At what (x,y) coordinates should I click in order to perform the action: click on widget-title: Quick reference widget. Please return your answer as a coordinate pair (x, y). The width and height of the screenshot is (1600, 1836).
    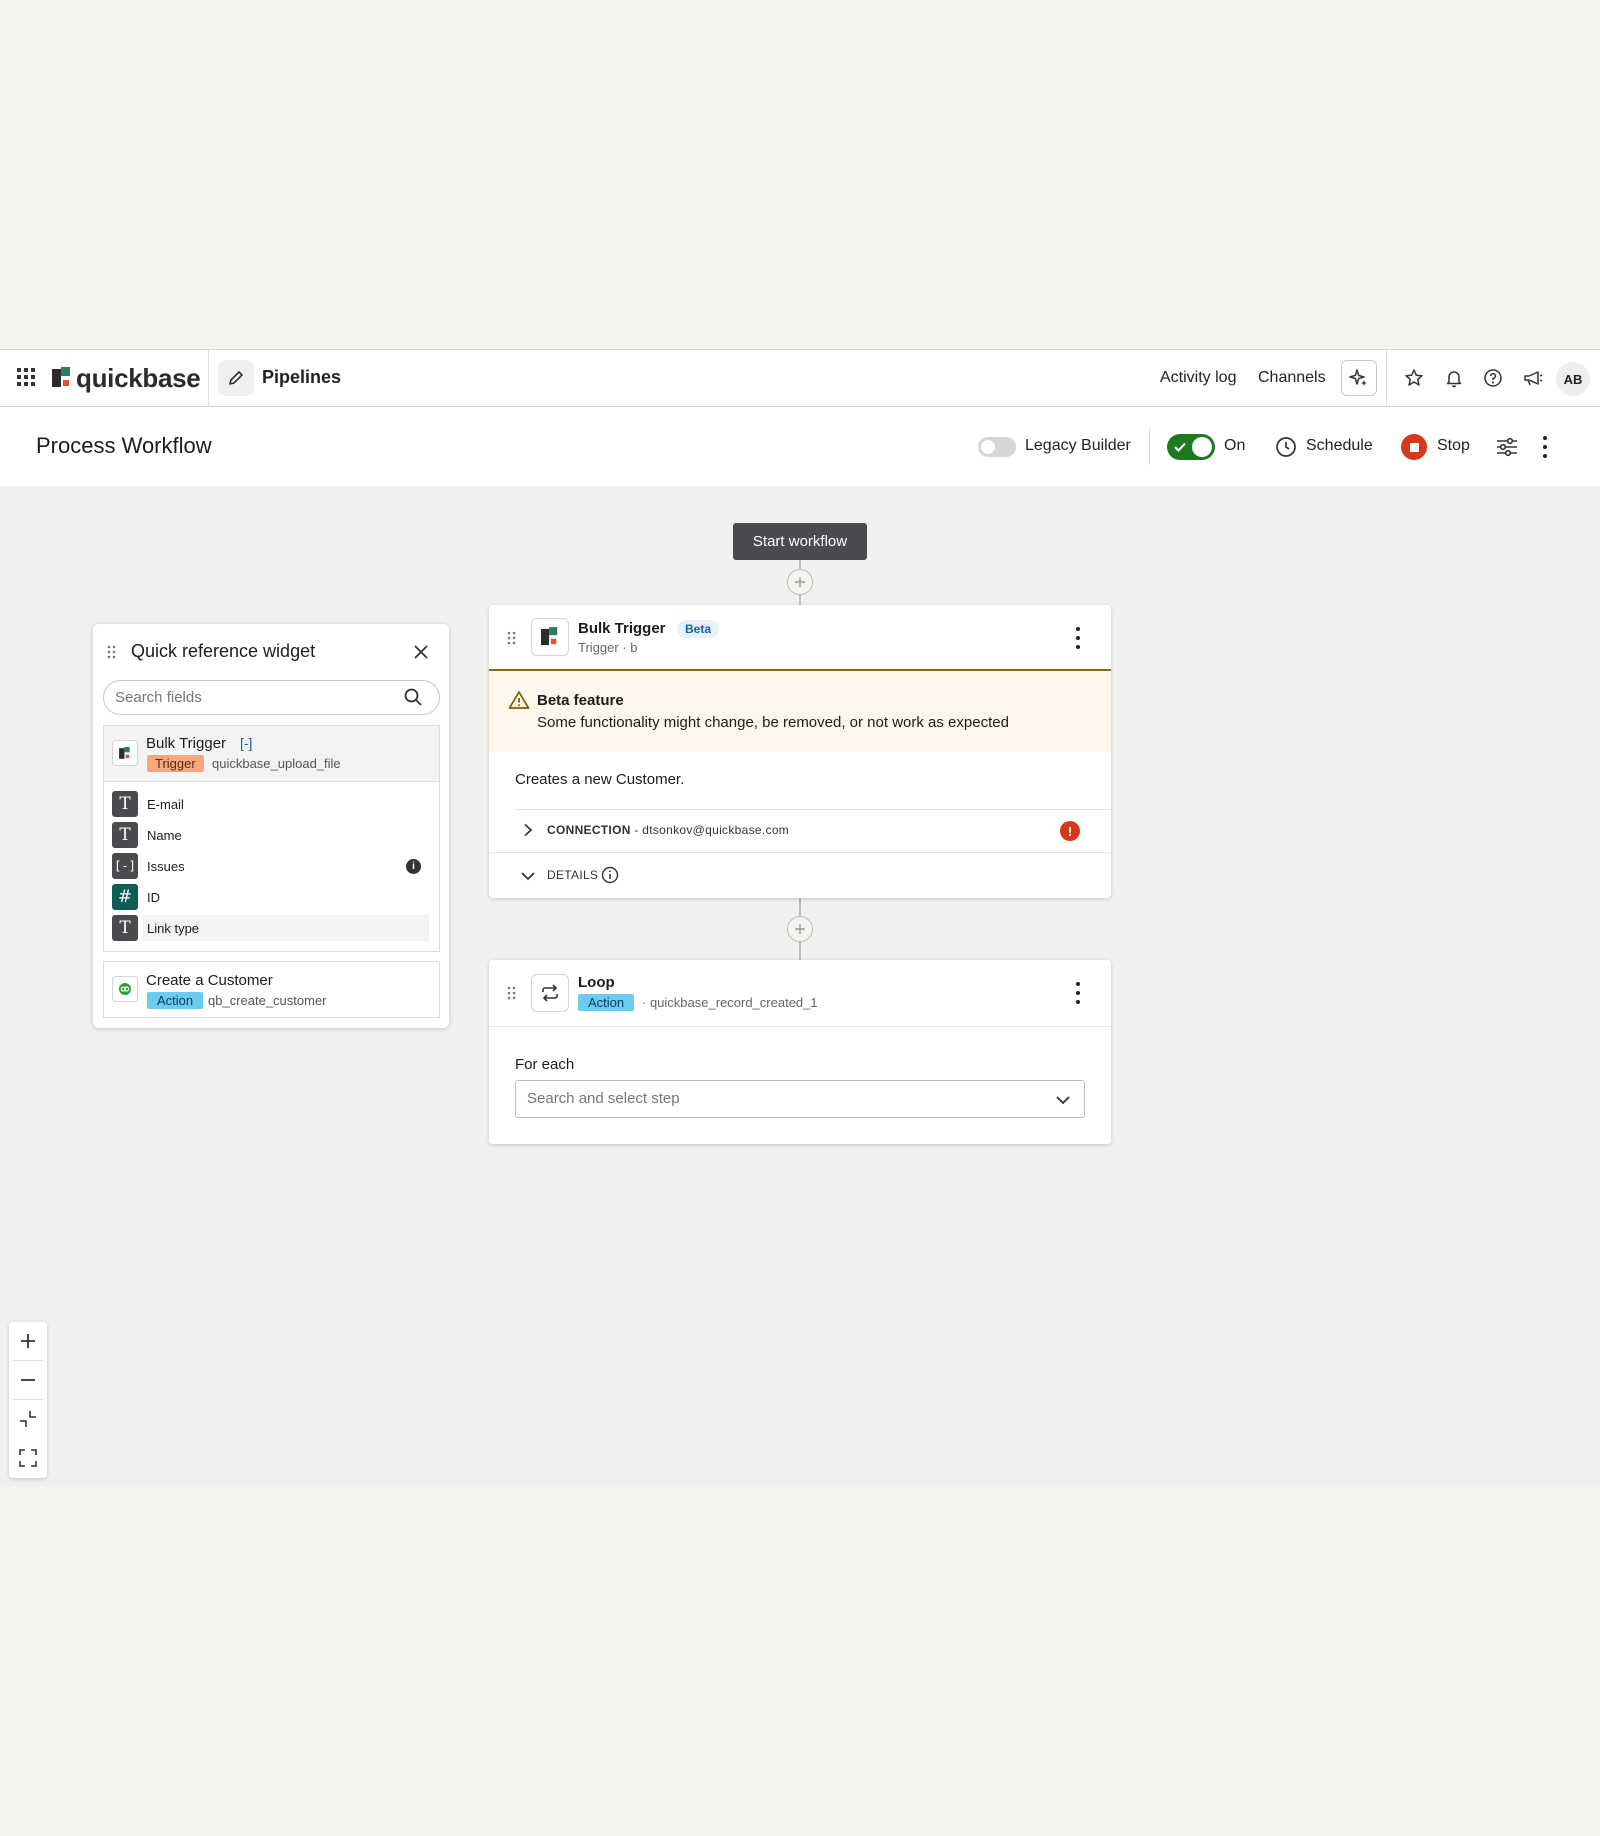
    Looking at the image, I should click on (223, 651).